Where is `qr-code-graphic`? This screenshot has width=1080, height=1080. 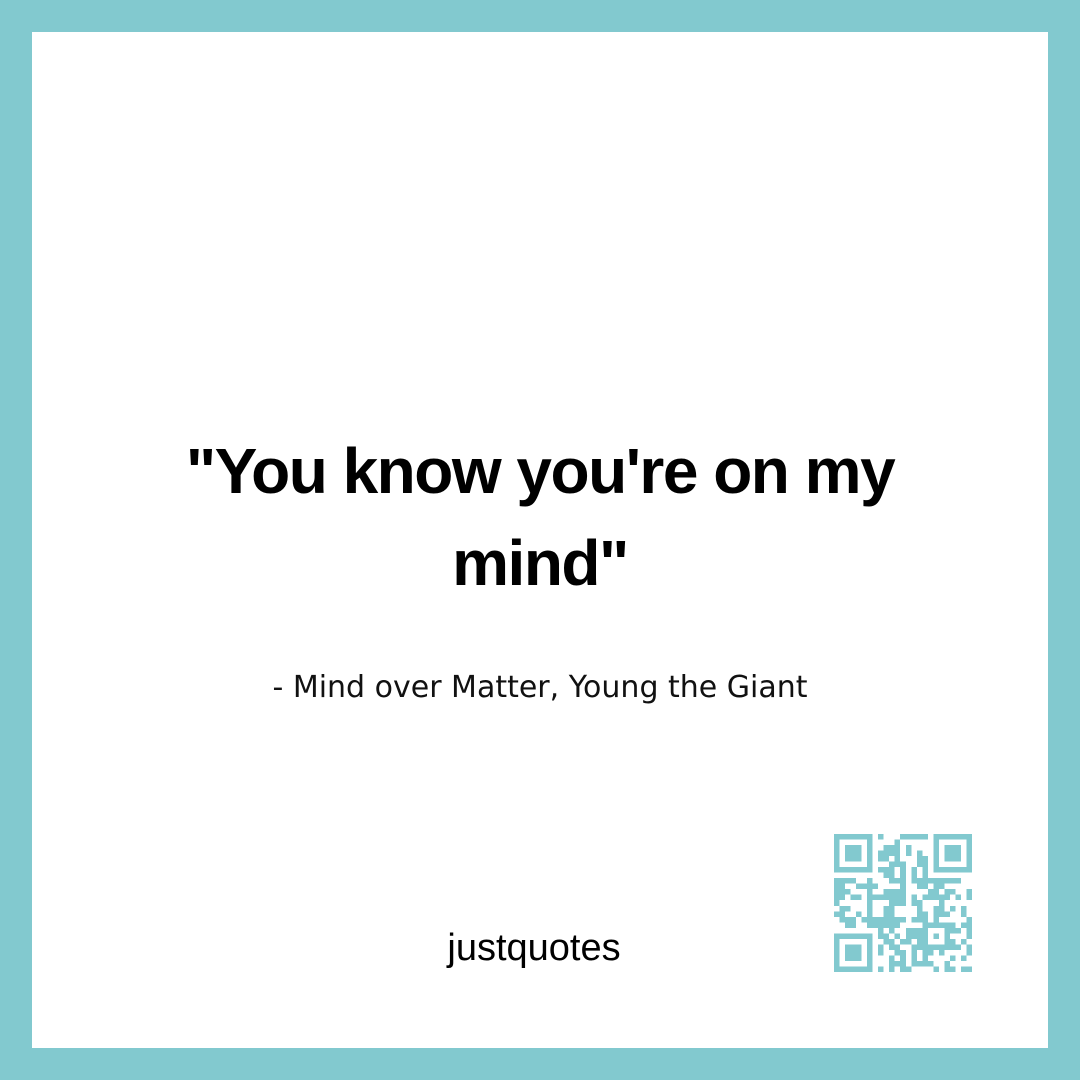 qr-code-graphic is located at coordinates (903, 903).